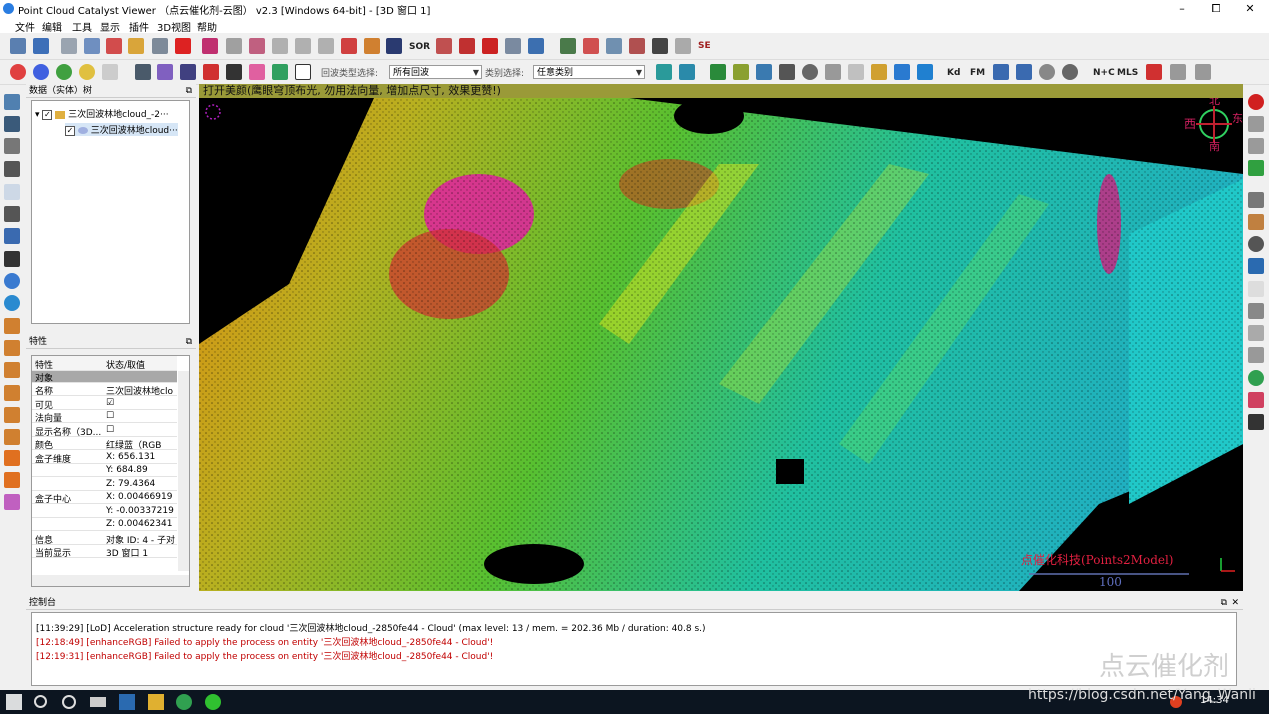  What do you see at coordinates (1256, 222) in the screenshot?
I see `brush-tool-icon` at bounding box center [1256, 222].